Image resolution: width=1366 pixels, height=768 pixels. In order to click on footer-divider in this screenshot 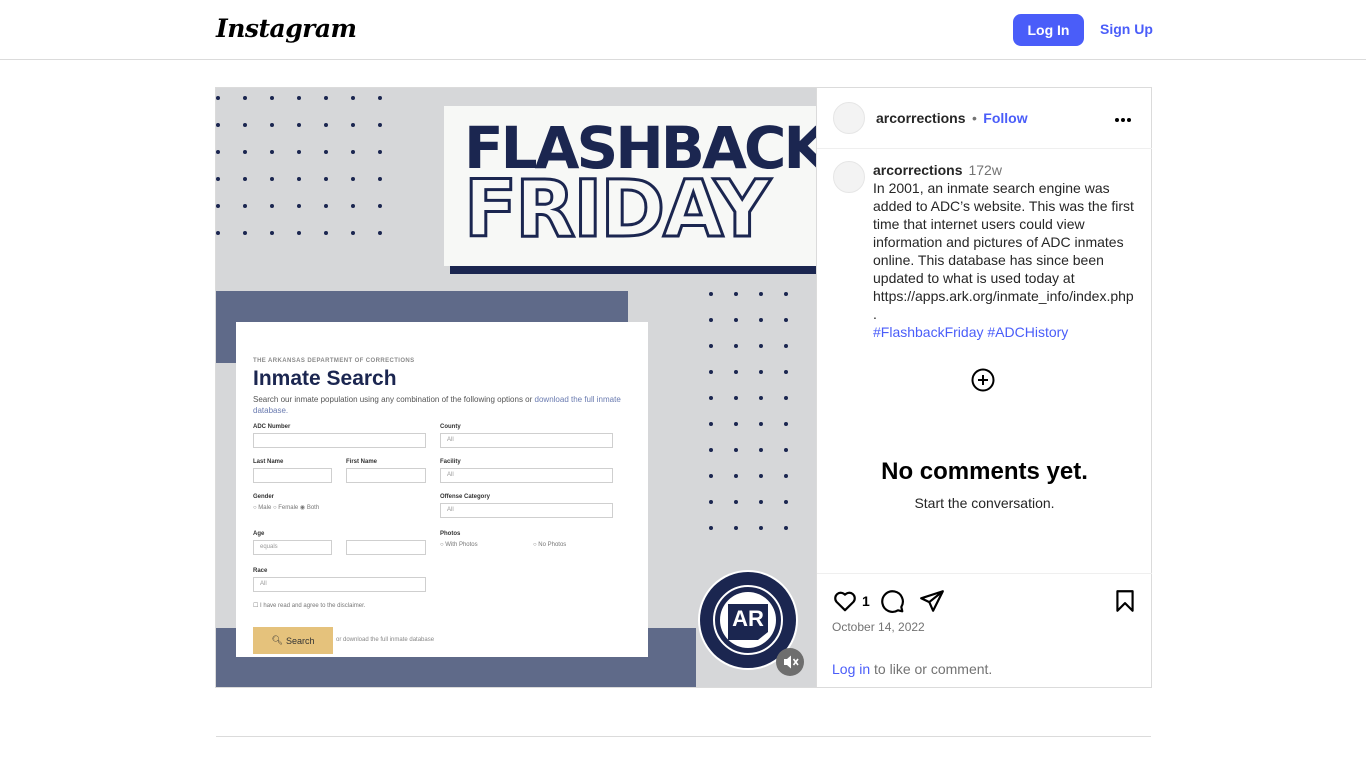, I will do `click(683, 736)`.